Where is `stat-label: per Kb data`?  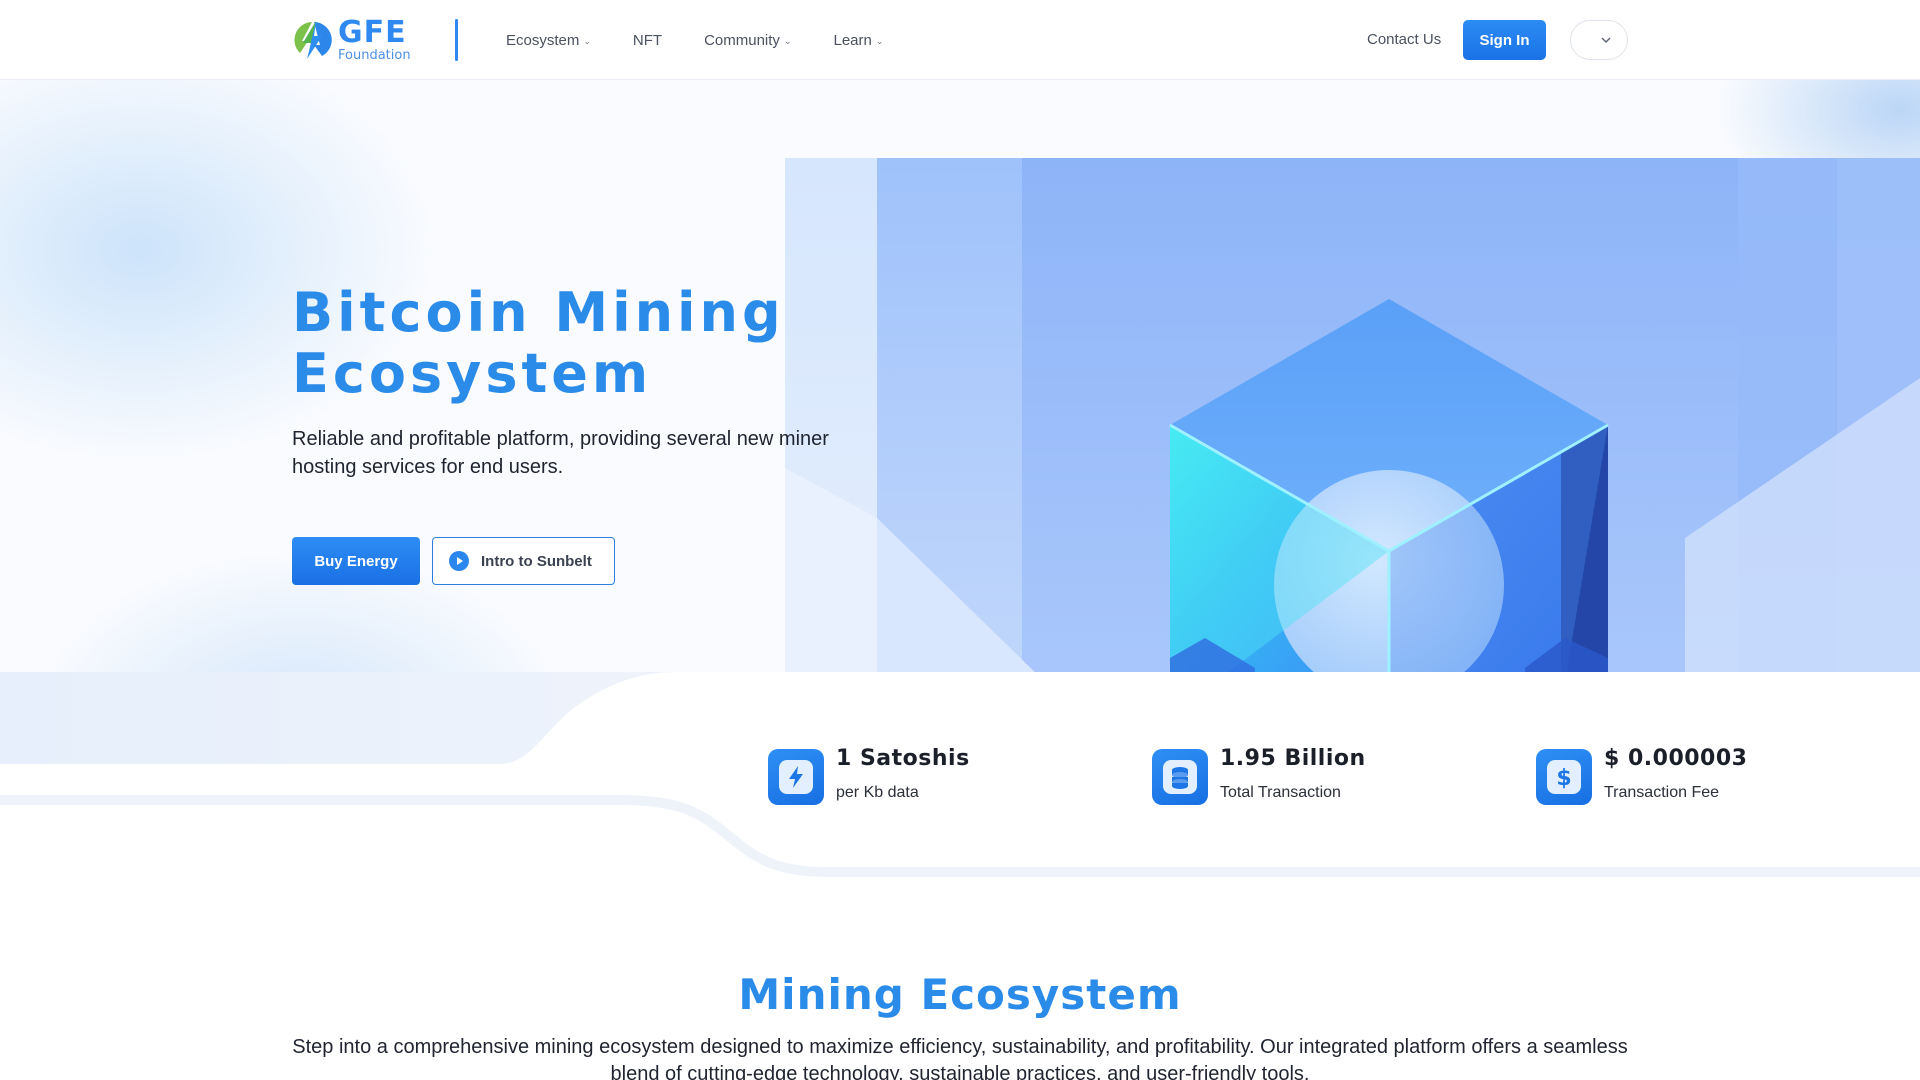
stat-label: per Kb data is located at coordinates (877, 792).